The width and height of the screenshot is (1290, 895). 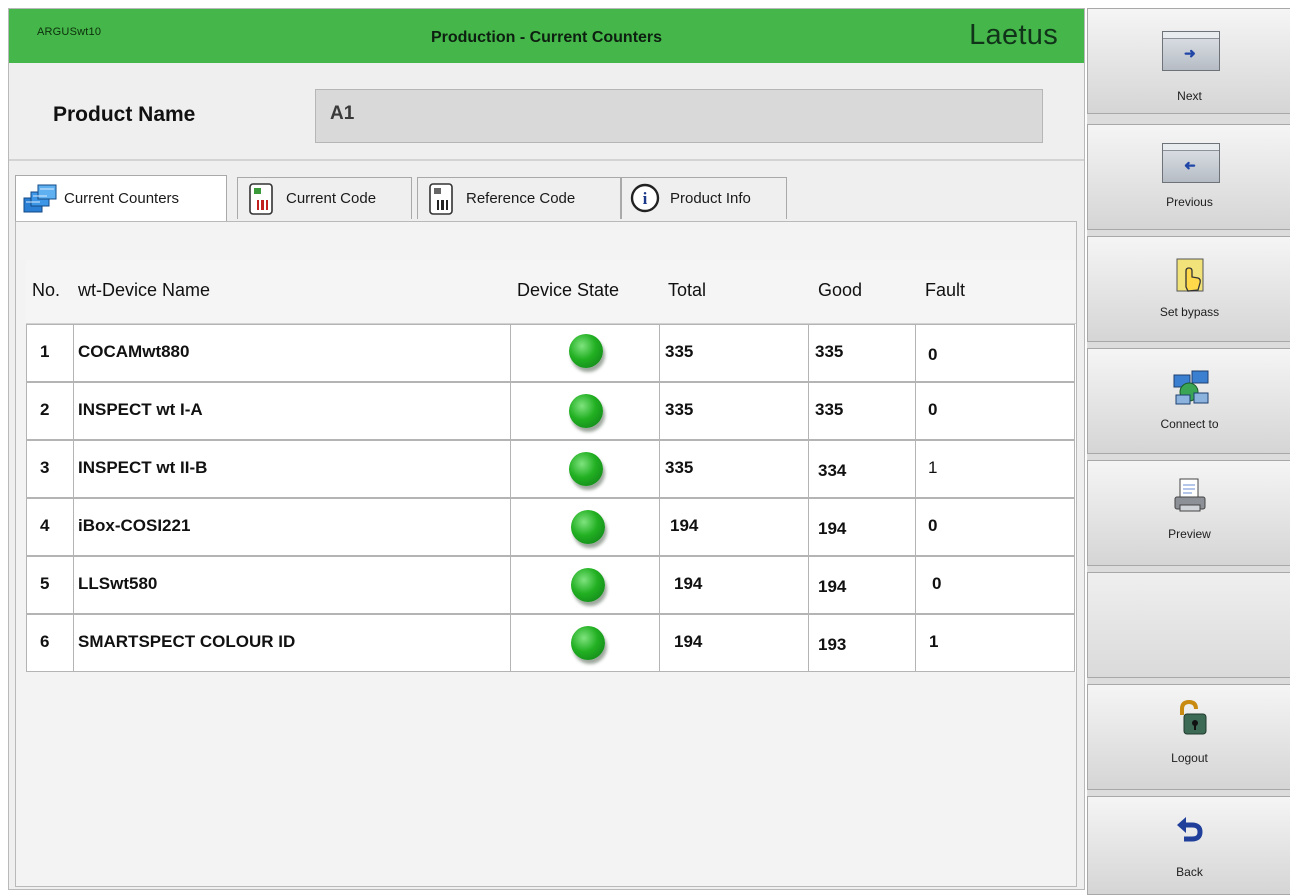 What do you see at coordinates (124, 114) in the screenshot?
I see `product-name-label: Product Name` at bounding box center [124, 114].